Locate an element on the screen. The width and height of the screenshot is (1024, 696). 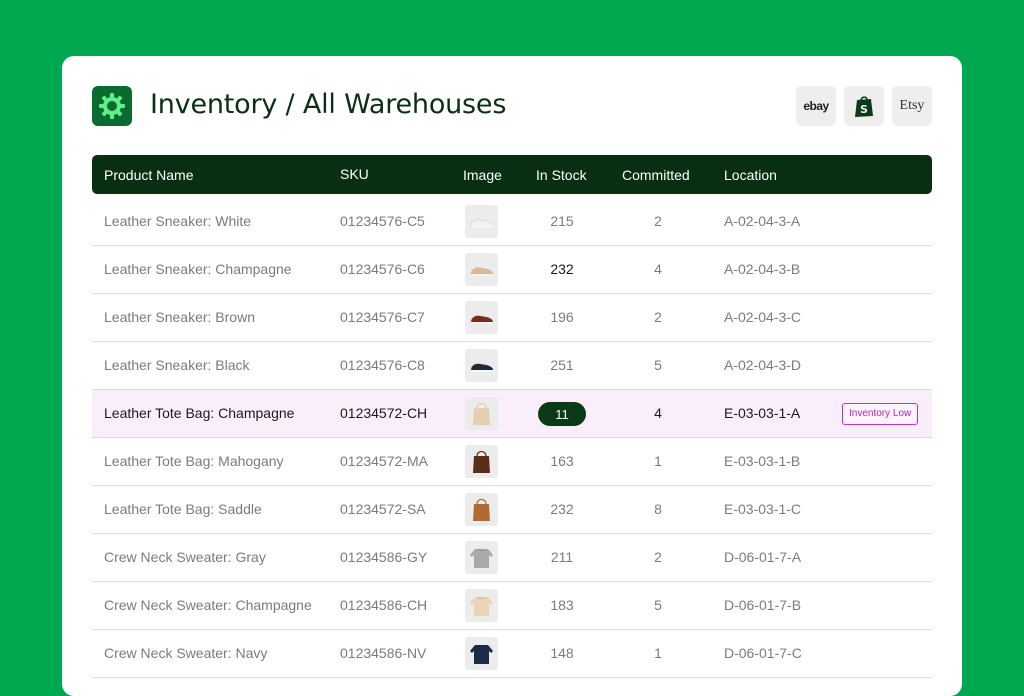
ebay-button: ebay is located at coordinates (816, 106).